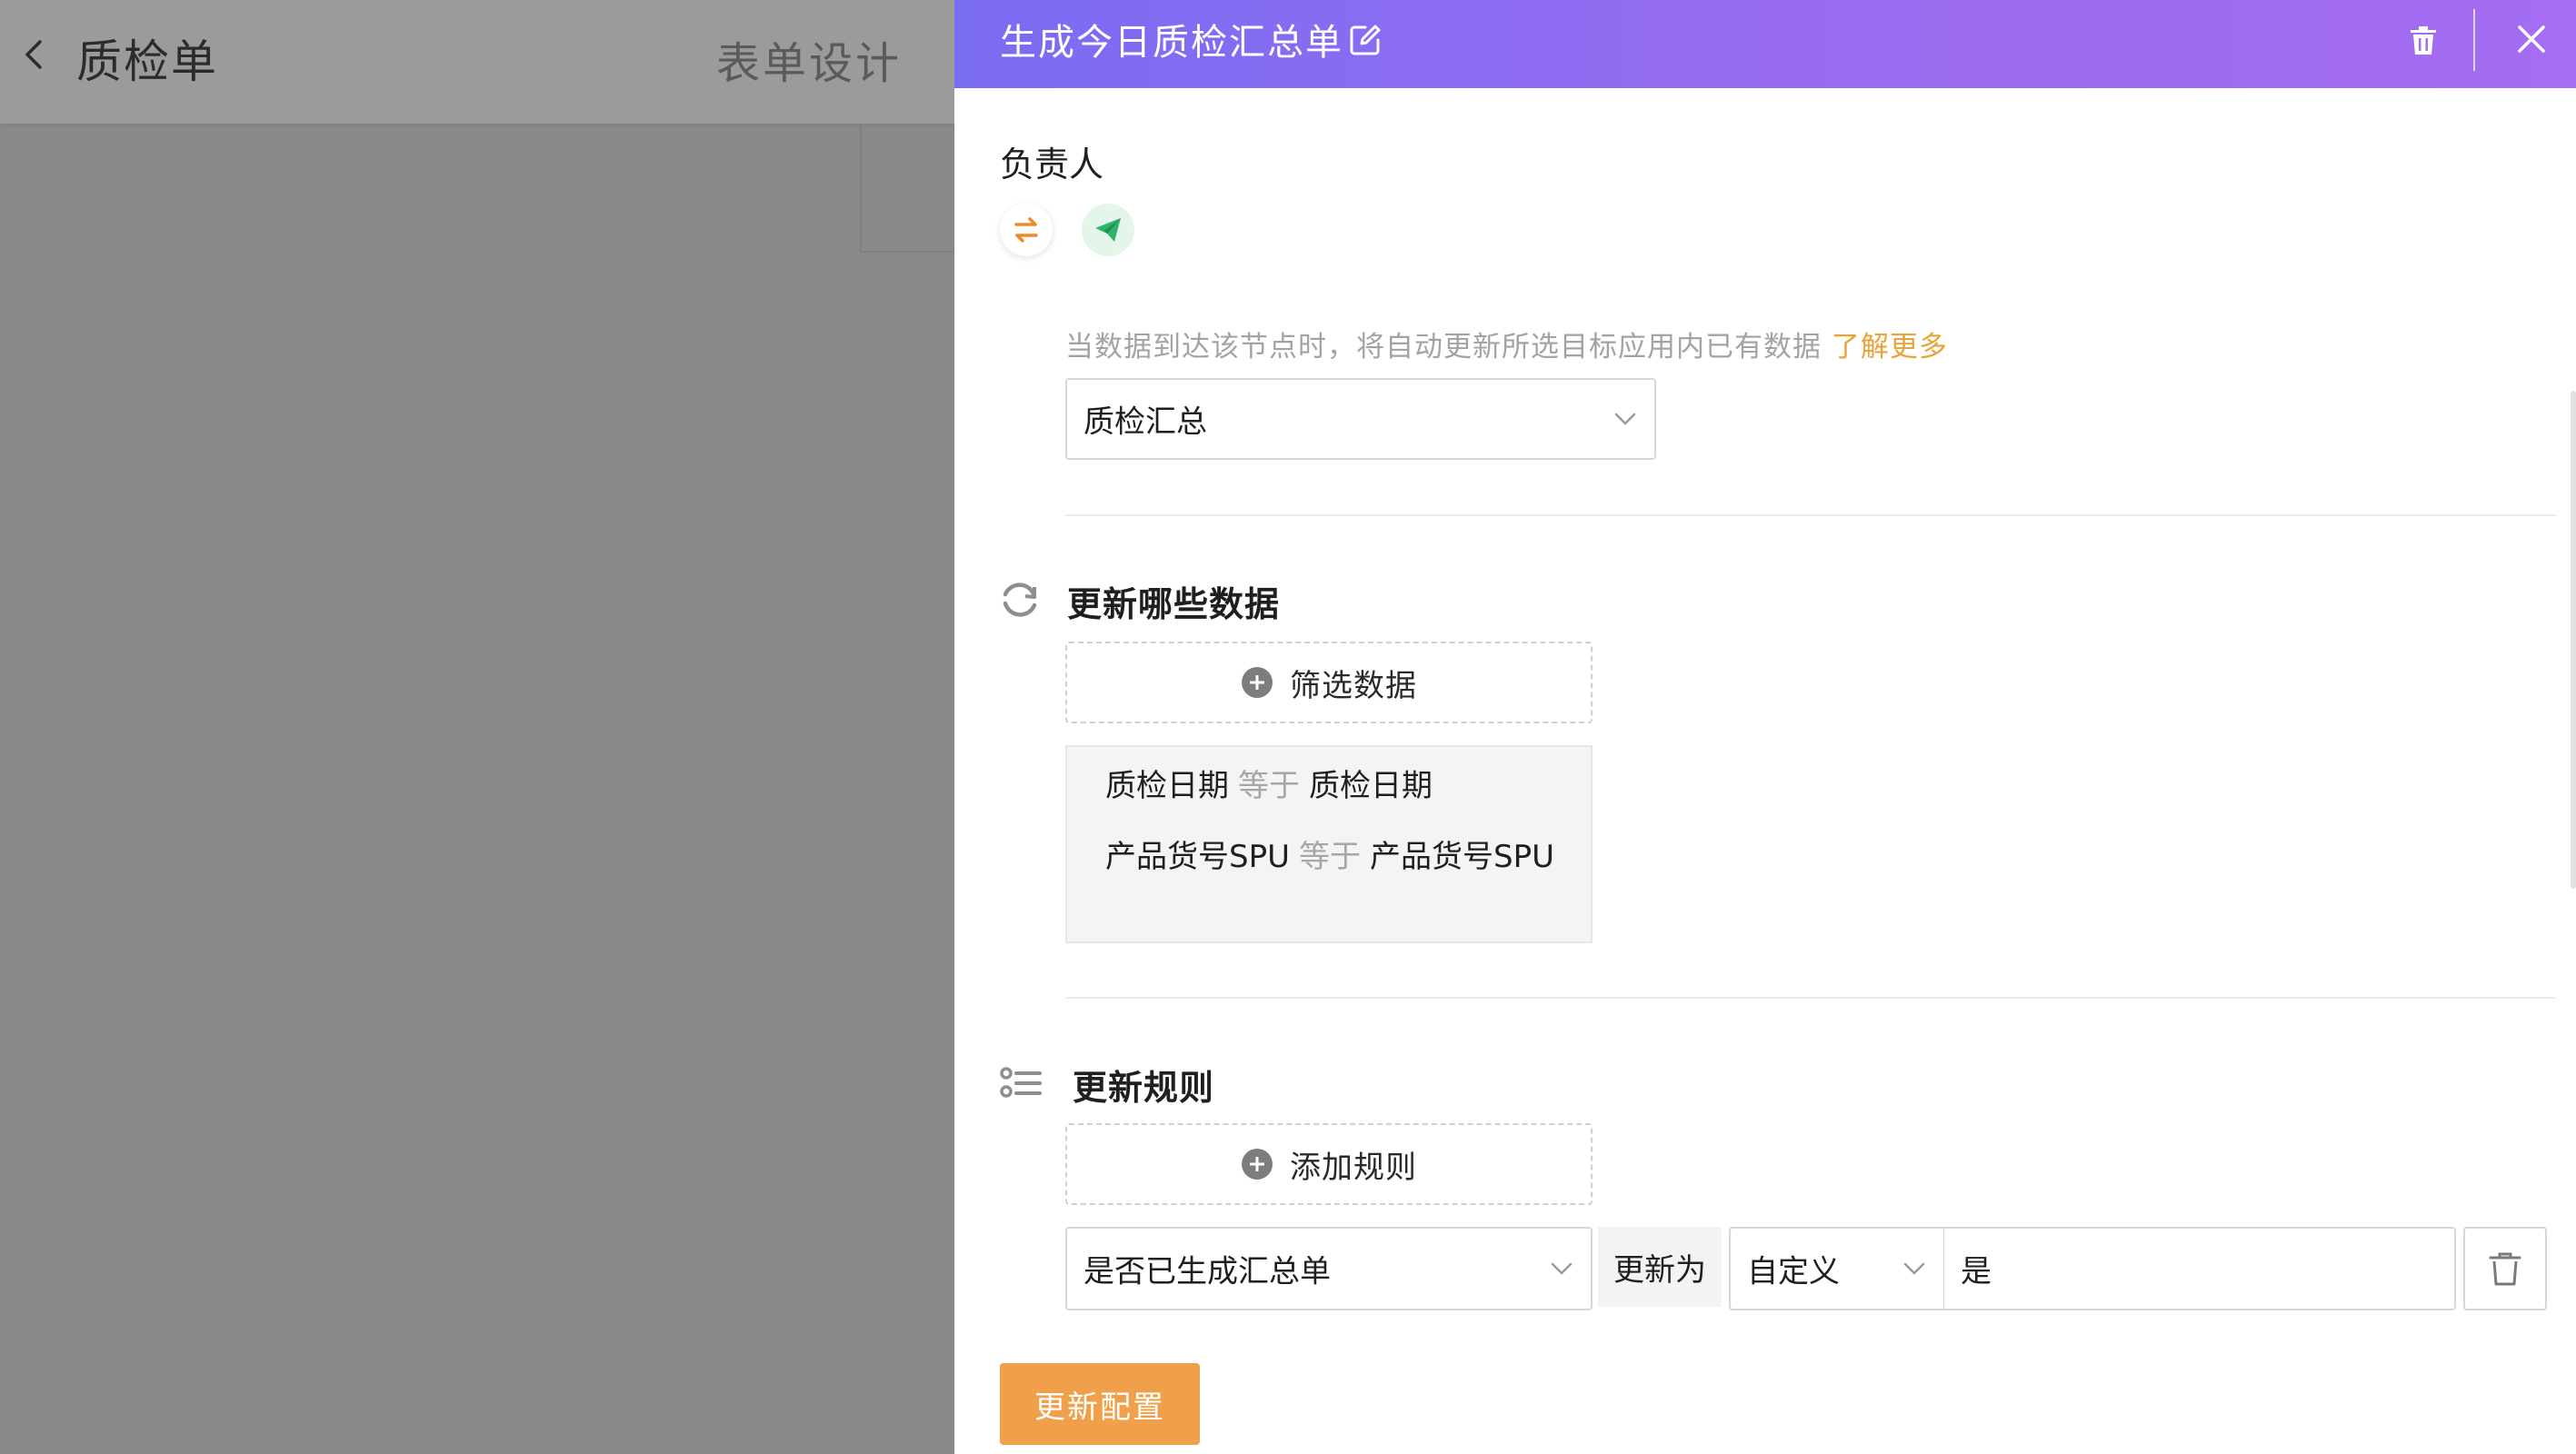 The width and height of the screenshot is (2576, 1454). I want to click on filter-conditions: 质检日期 等于 质检日期 产品货号SPU 等于 产品货号SPU, so click(1329, 844).